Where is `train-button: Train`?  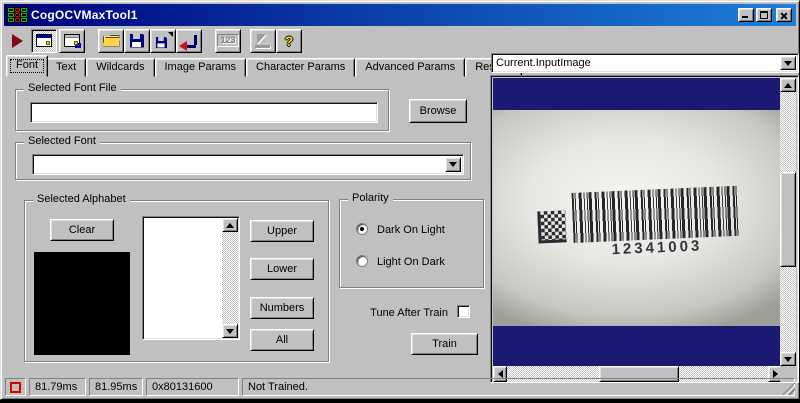
train-button: Train is located at coordinates (444, 344).